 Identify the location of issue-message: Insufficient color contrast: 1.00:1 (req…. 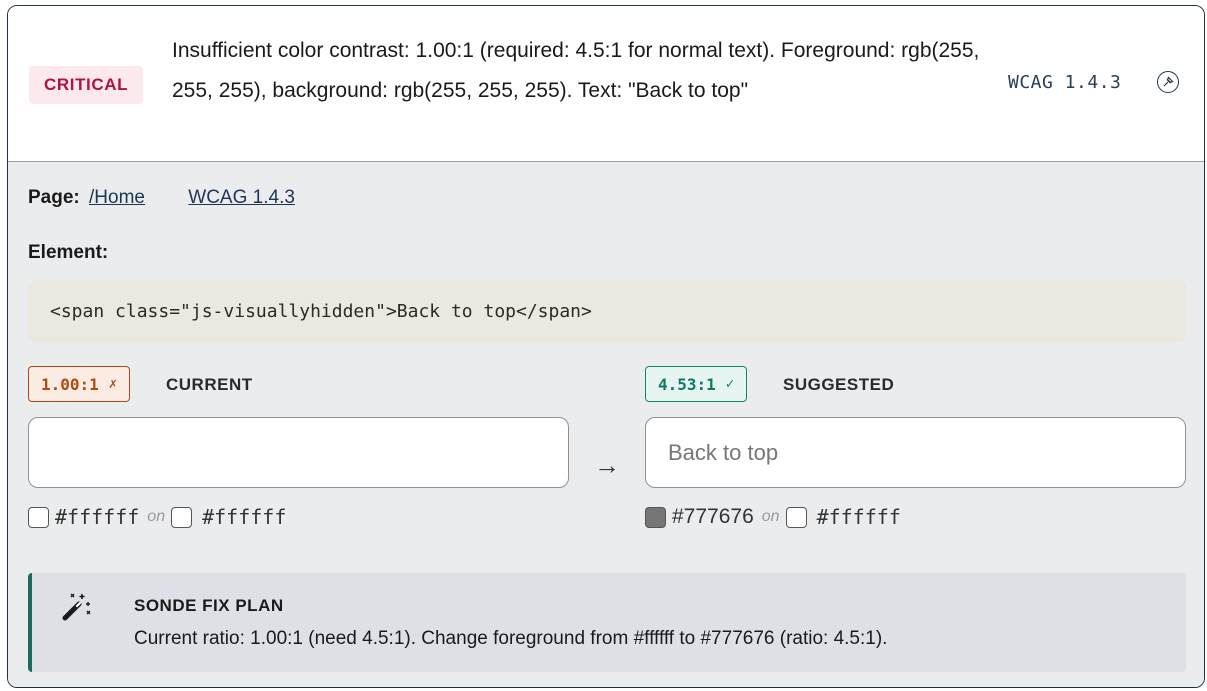
(576, 70).